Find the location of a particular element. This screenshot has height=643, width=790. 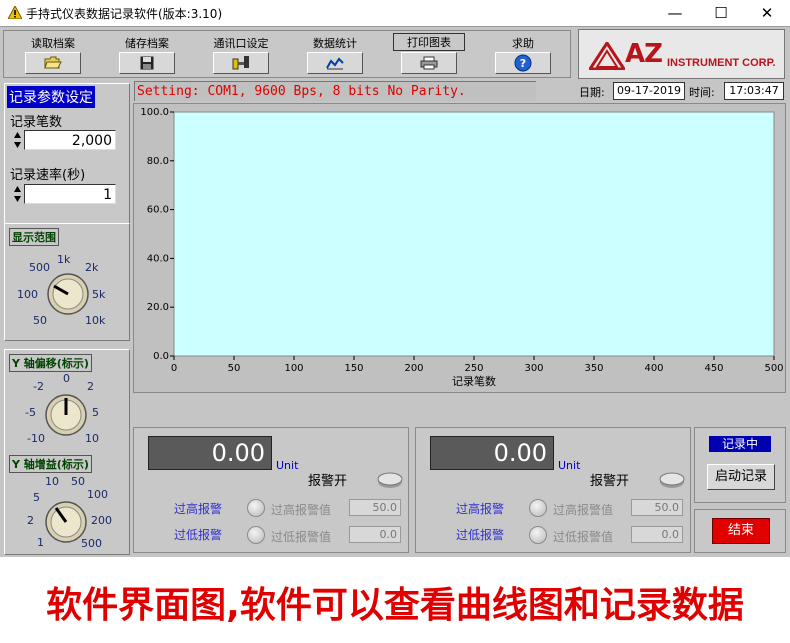

x-axis-label: 记录笔数 is located at coordinates (474, 381).